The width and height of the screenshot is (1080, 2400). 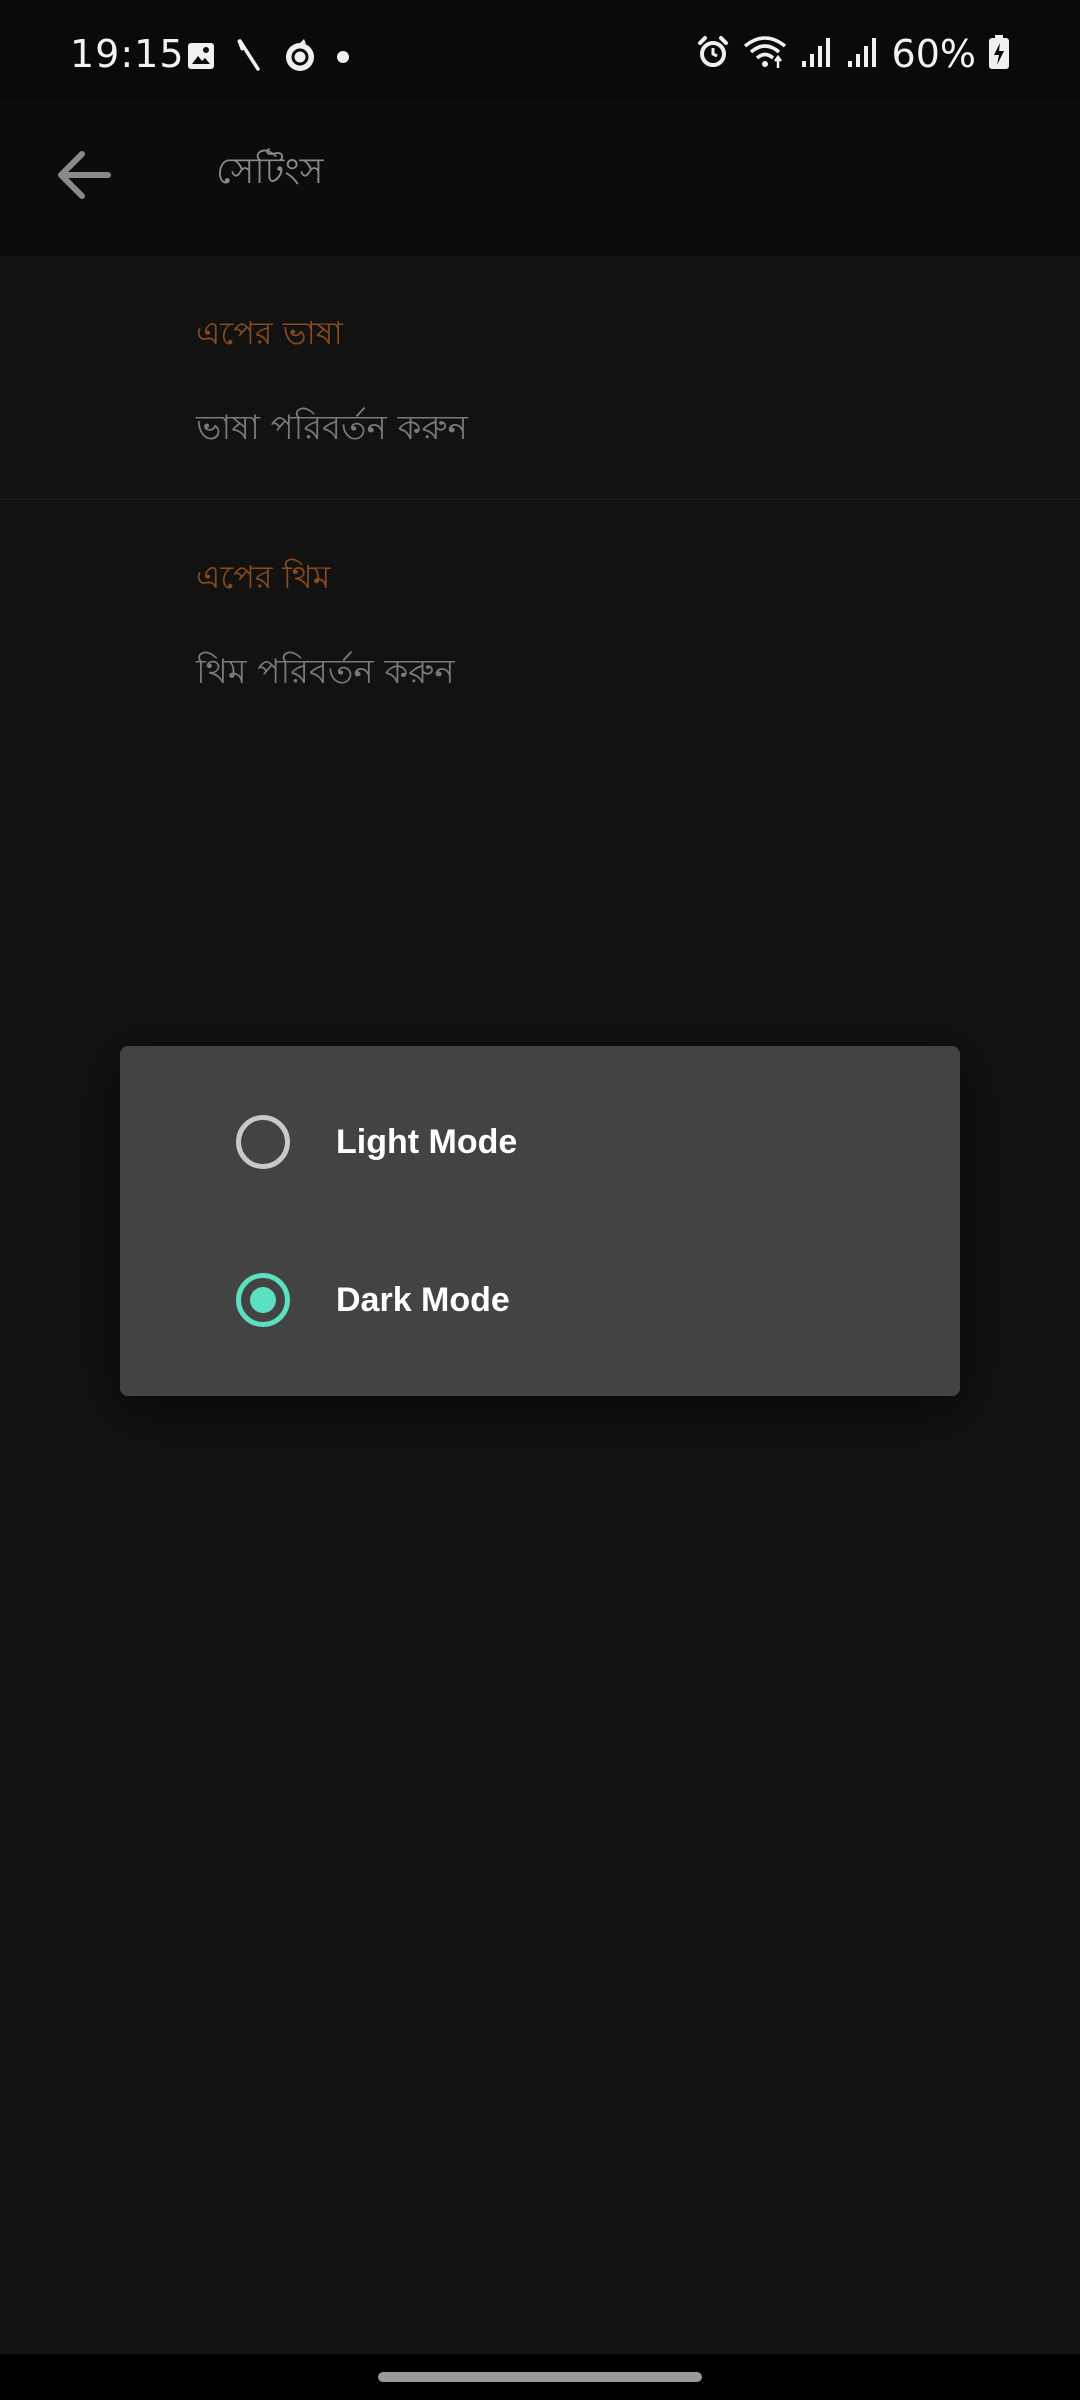 I want to click on theme-dialog: Light Mode Dark Mode, so click(x=540, y=1221).